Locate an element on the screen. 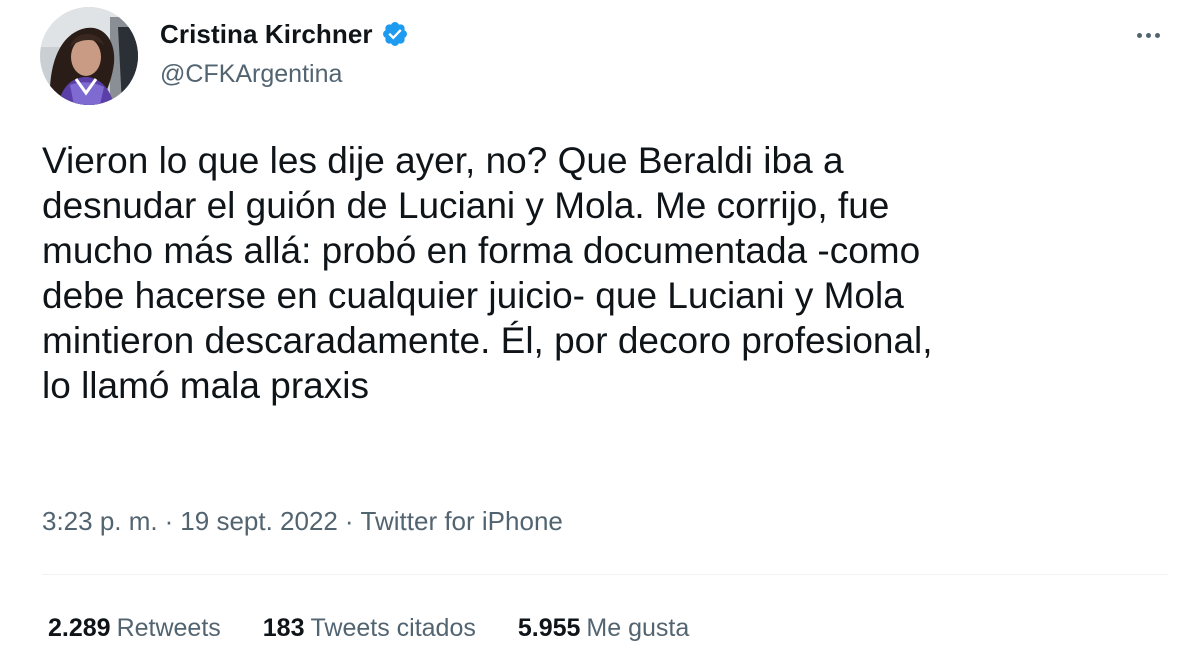 The height and width of the screenshot is (650, 1200). divider is located at coordinates (605, 574).